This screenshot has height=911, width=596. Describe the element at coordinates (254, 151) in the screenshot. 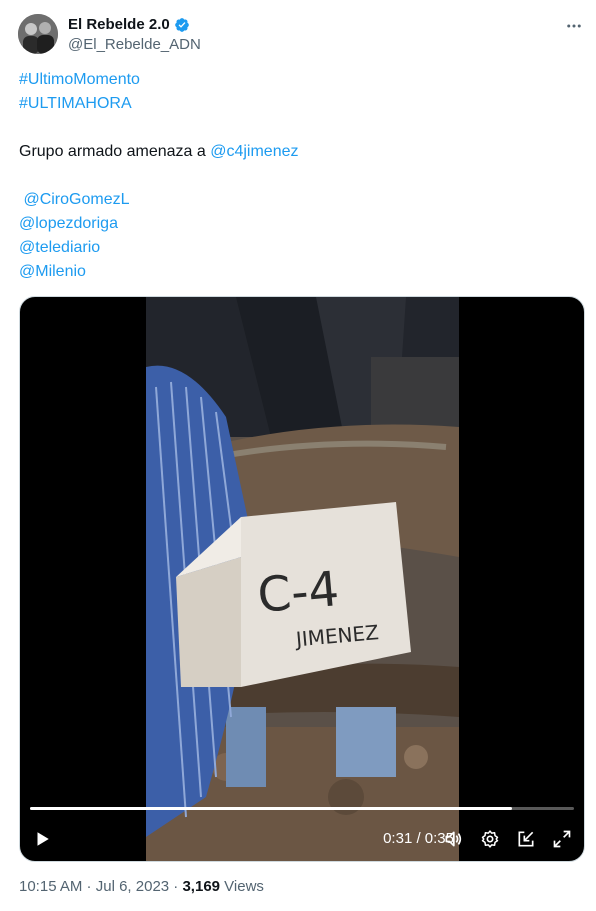

I see `mention-c4jimenez: @c4jimenez` at that location.